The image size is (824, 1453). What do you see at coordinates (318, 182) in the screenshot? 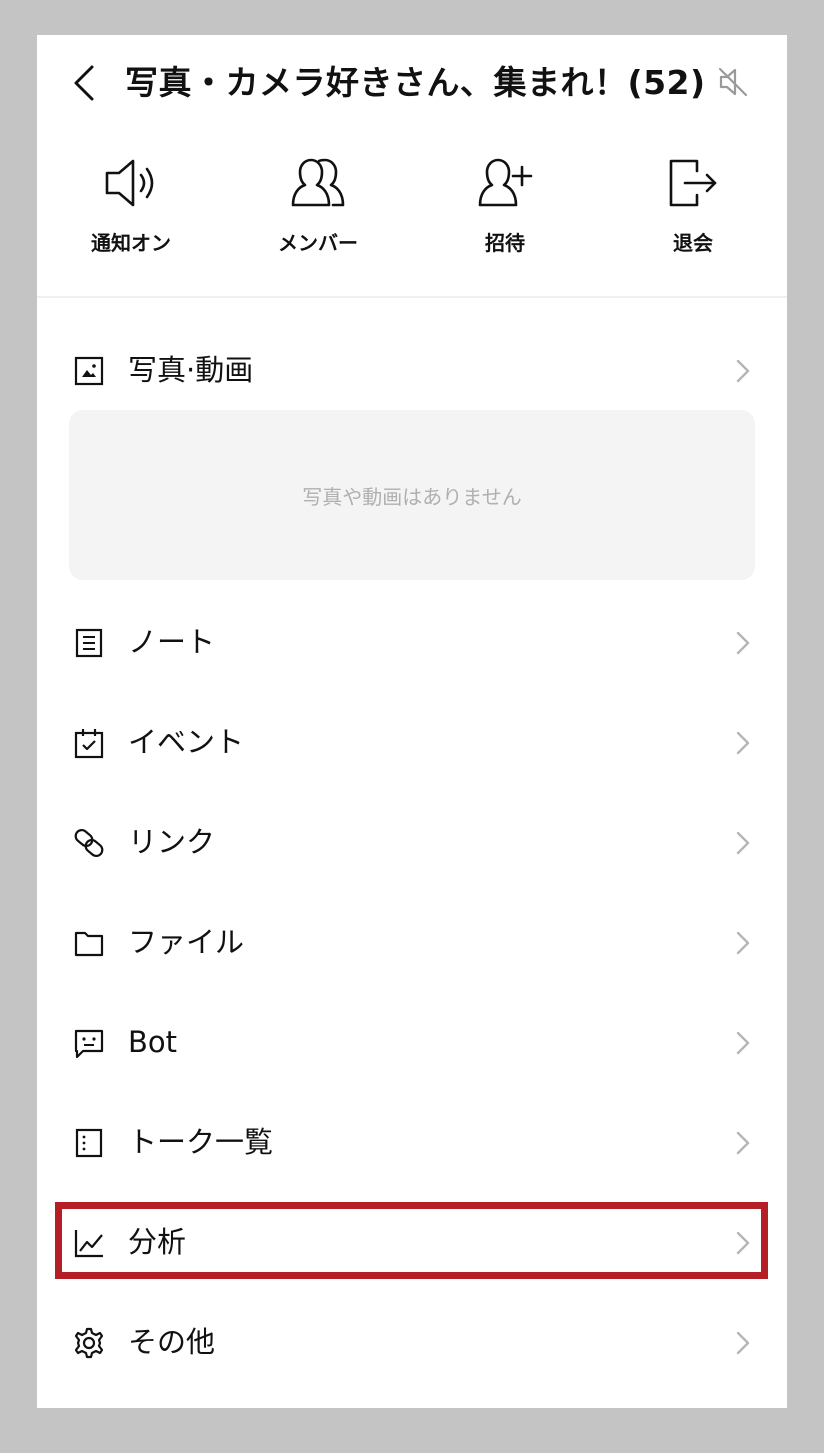
I see `members-icon` at bounding box center [318, 182].